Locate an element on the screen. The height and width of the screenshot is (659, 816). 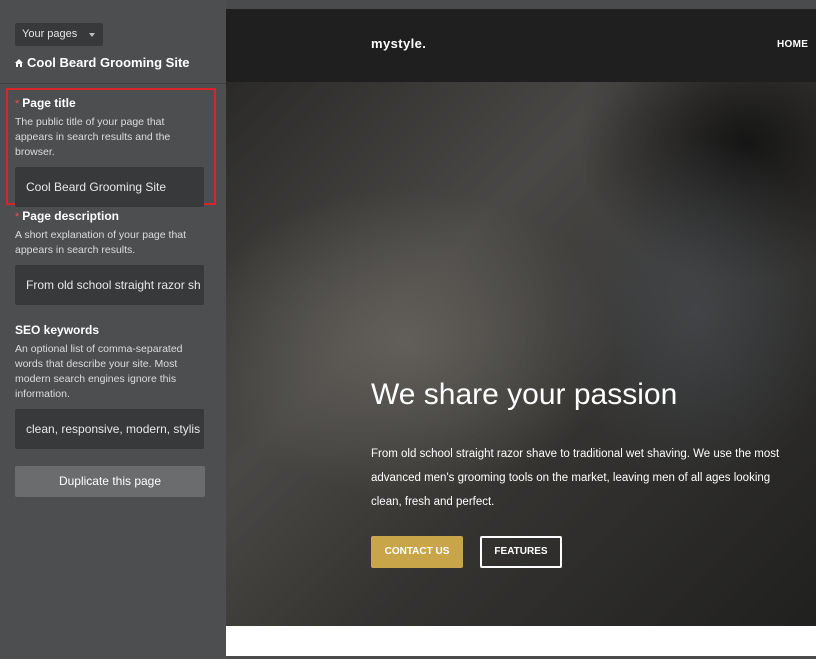
pages-dropdown: Your pages is located at coordinates (59, 34).